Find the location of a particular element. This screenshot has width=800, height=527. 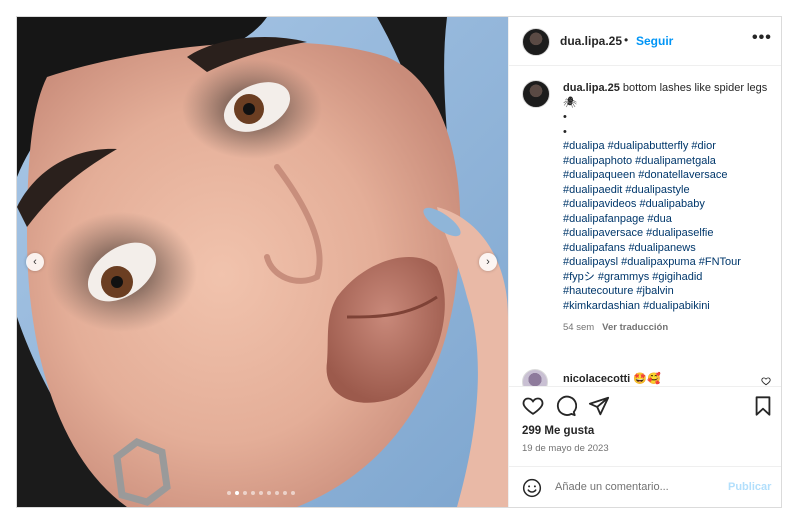

hashtag-line: #dualipaversace #dualipaselfie is located at coordinates (665, 233).